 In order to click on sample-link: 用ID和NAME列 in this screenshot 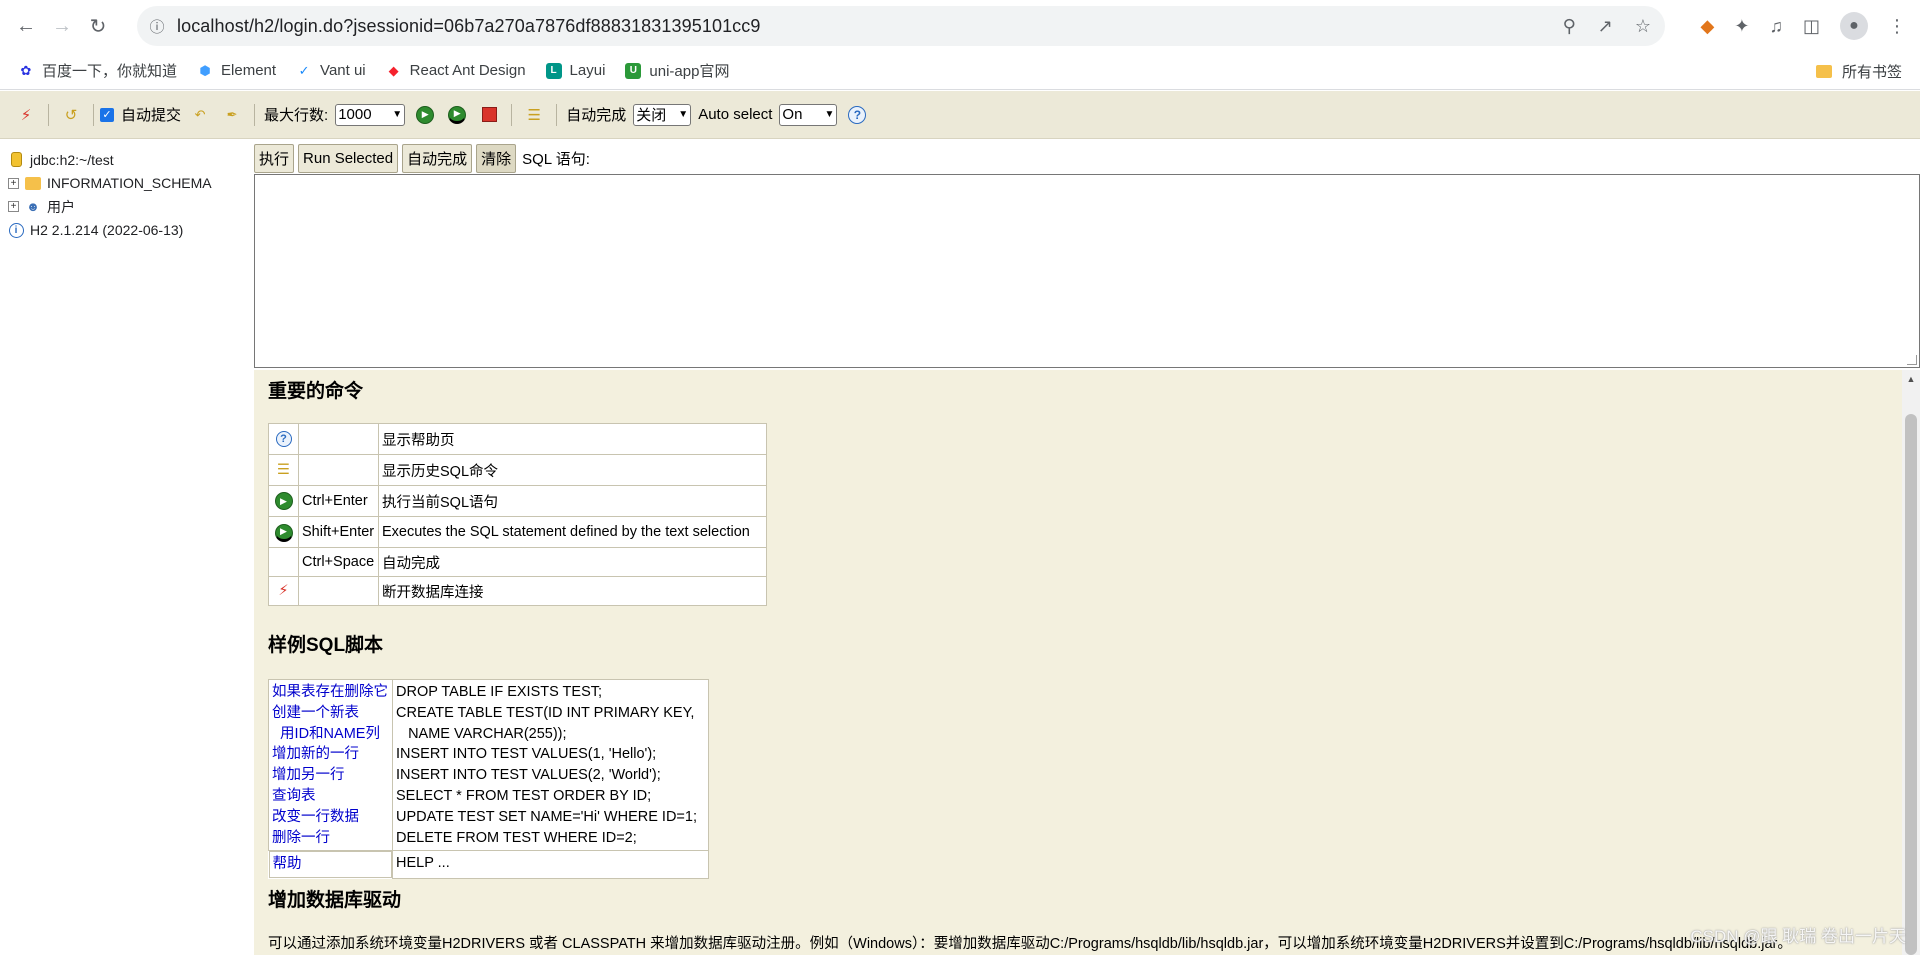, I will do `click(330, 734)`.